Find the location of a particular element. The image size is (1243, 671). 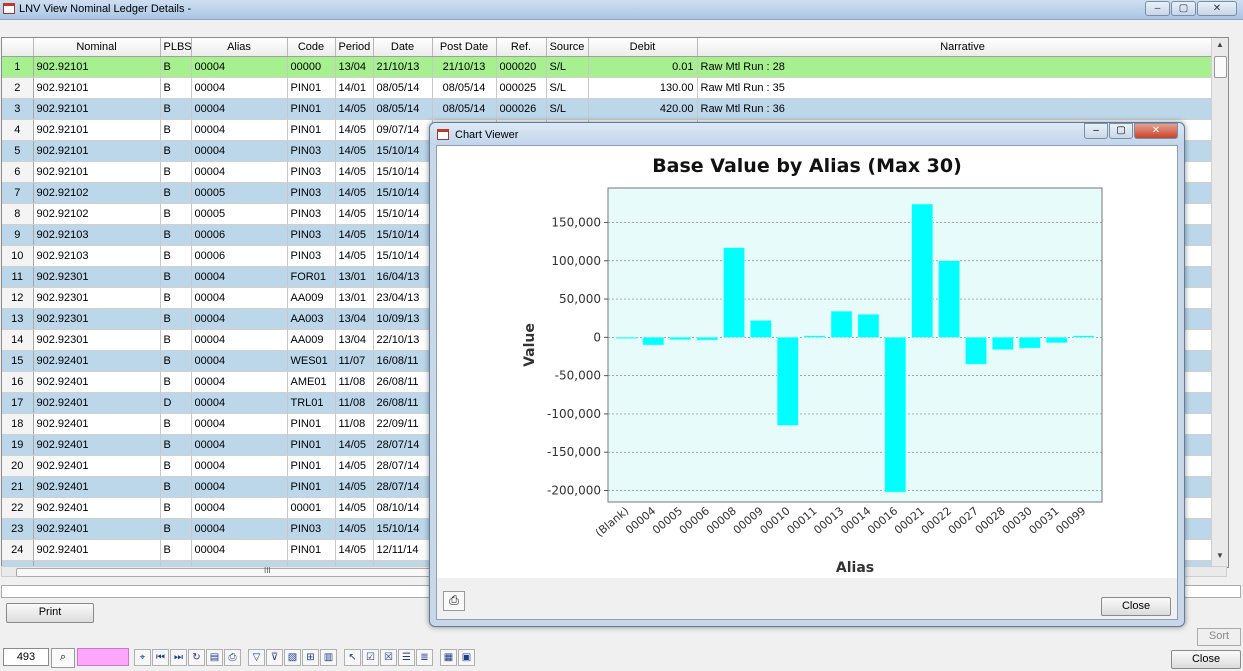

minimize-button: – is located at coordinates (1157, 8).